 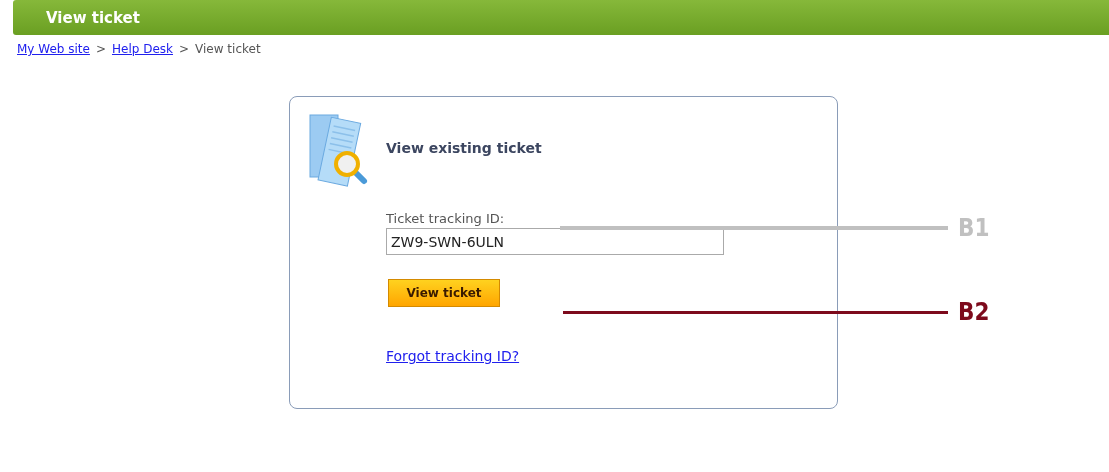 I want to click on card-title: View existing ticket, so click(x=464, y=148).